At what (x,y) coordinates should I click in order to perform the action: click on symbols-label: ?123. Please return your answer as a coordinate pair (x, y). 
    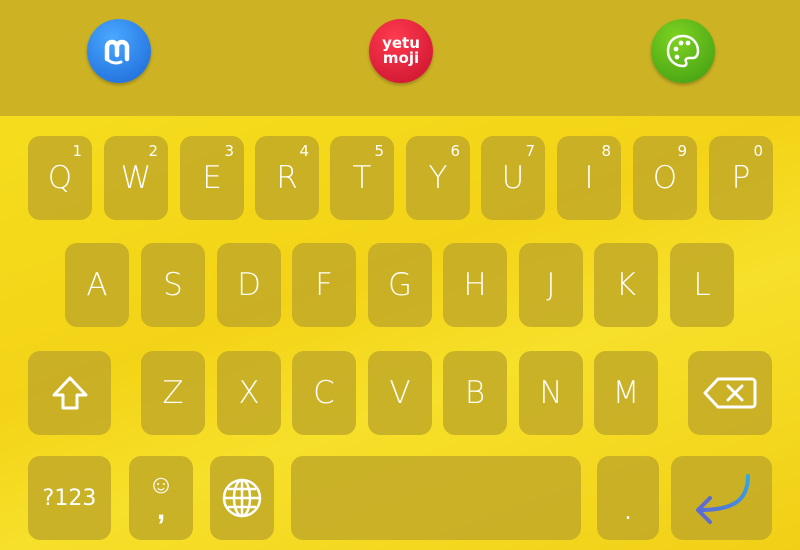
    Looking at the image, I should click on (69, 498).